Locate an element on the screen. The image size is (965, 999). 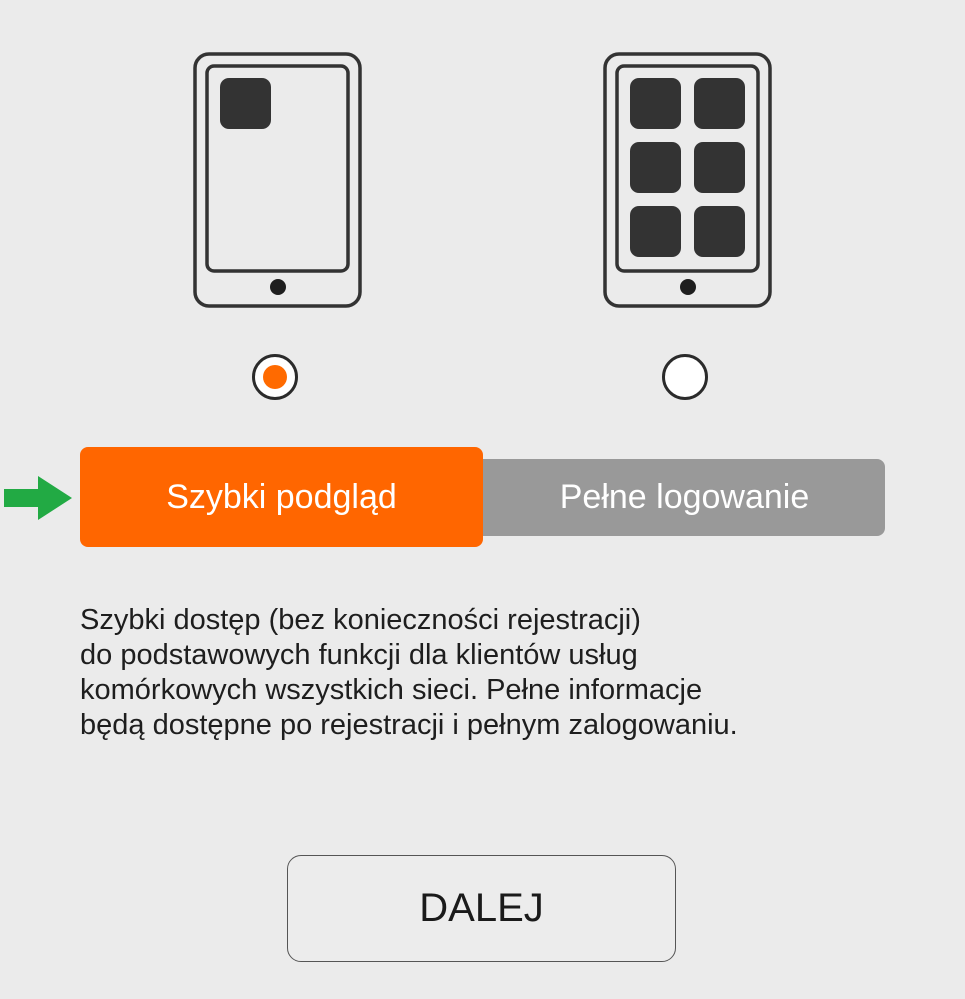
radio-selected-dot is located at coordinates (275, 377).